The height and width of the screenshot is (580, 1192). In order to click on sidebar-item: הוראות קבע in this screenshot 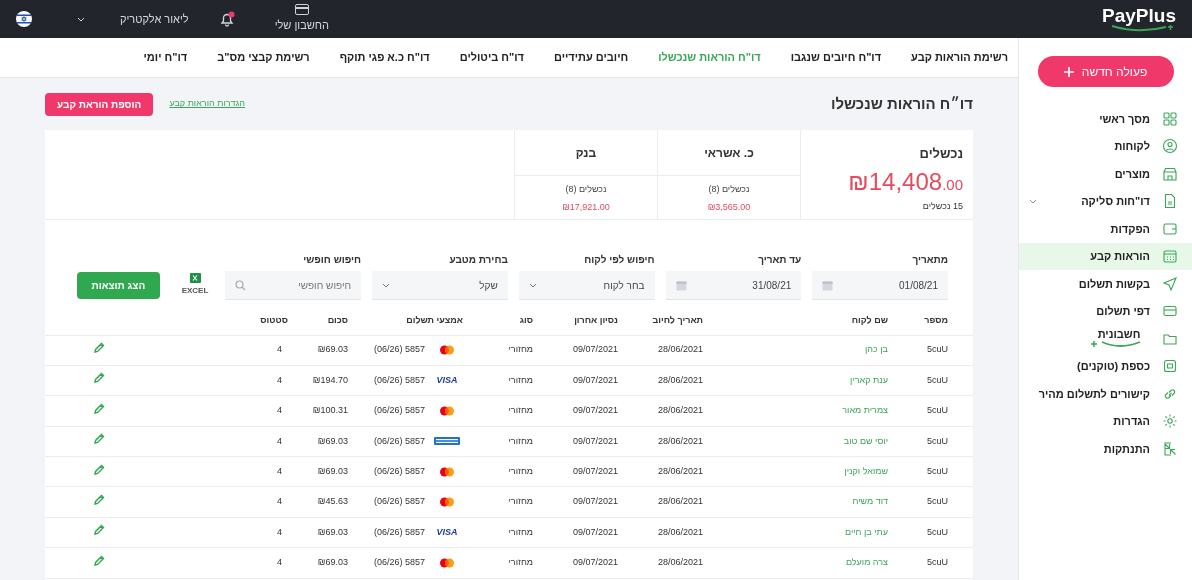, I will do `click(1105, 256)`.